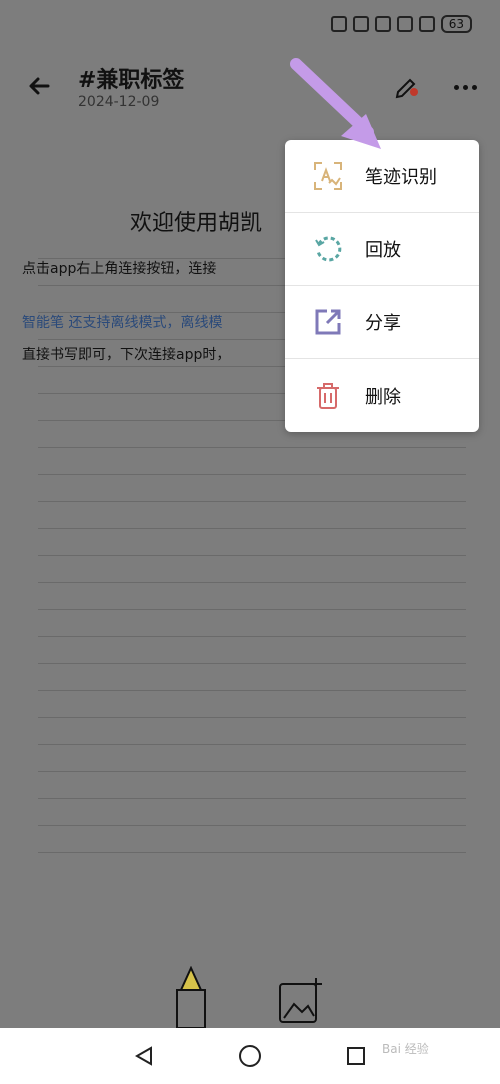 The width and height of the screenshot is (500, 1084). I want to click on nav-recents-button, so click(356, 1056).